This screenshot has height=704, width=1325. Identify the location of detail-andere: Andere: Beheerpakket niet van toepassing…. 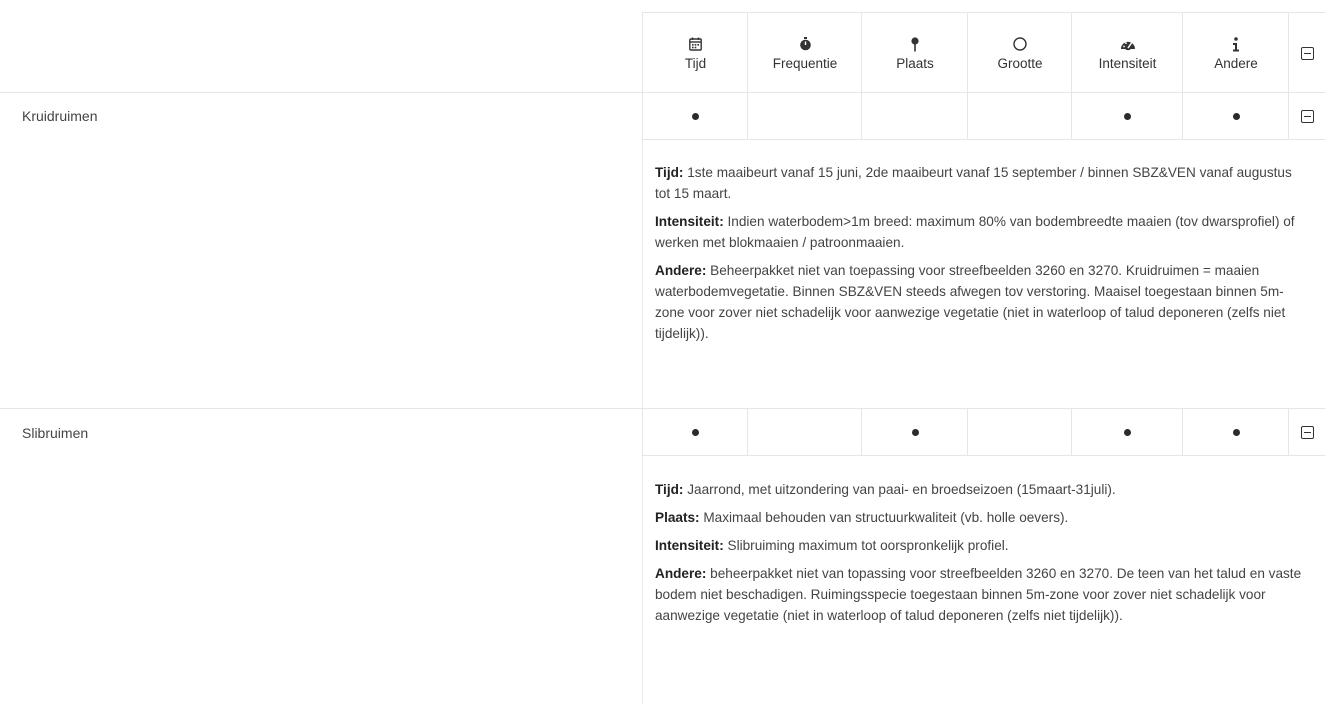
(980, 302).